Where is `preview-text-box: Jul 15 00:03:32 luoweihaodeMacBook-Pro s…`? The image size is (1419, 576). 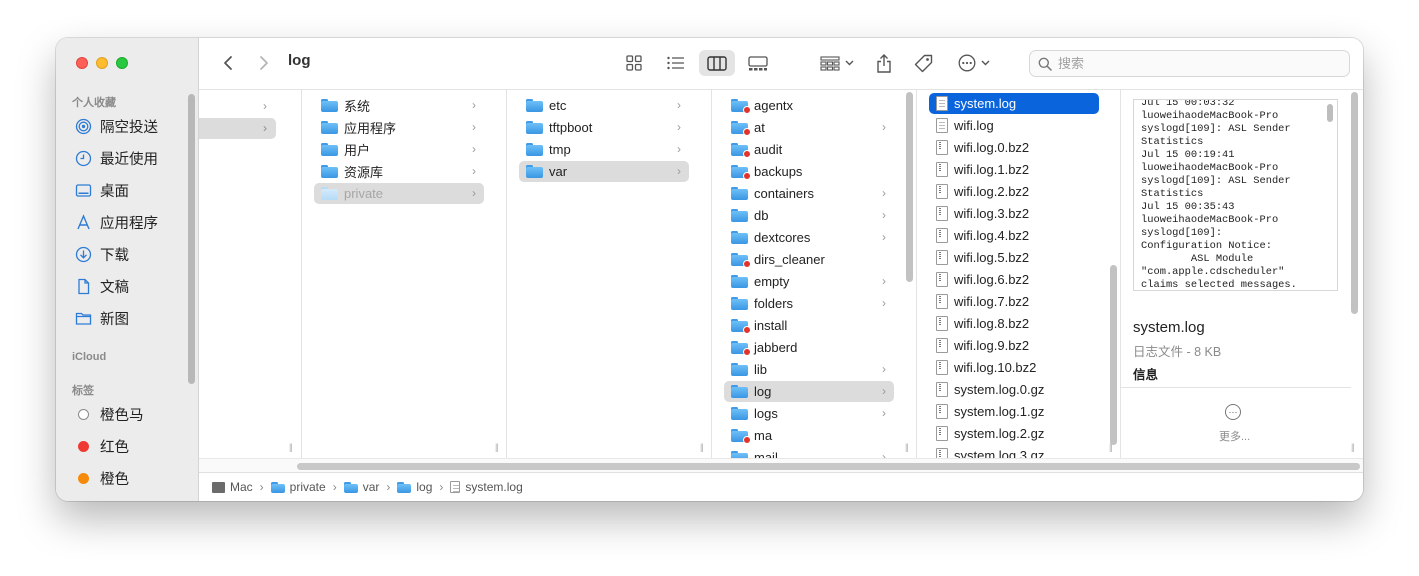 preview-text-box: Jul 15 00:03:32 luoweihaodeMacBook-Pro s… is located at coordinates (1235, 195).